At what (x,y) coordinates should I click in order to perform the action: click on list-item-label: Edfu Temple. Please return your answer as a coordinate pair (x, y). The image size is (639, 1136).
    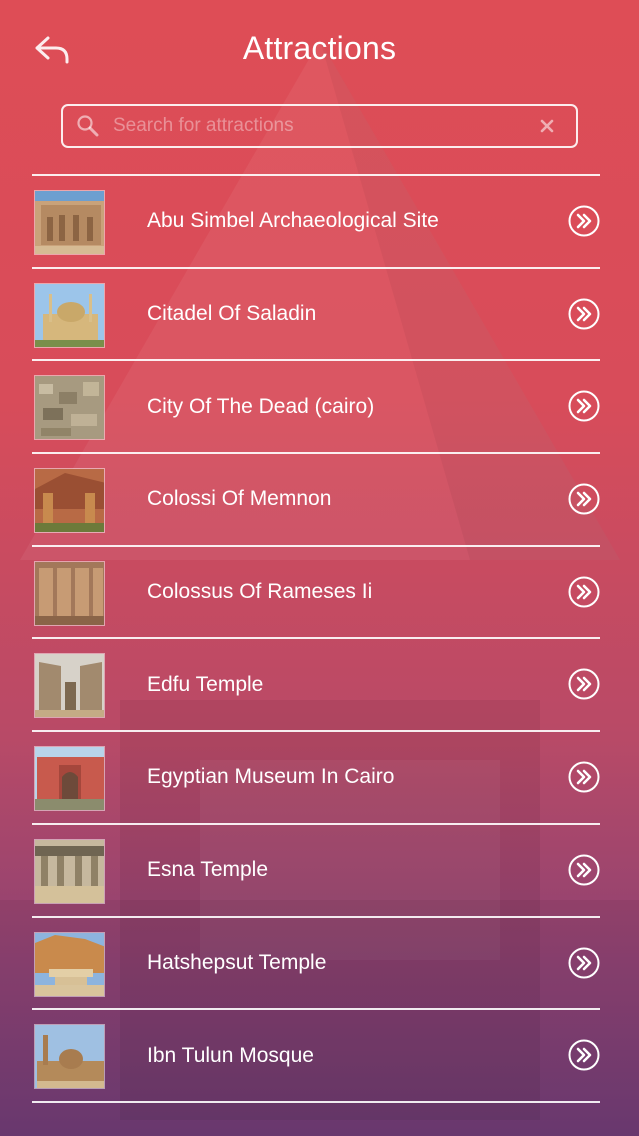
    Looking at the image, I should click on (205, 684).